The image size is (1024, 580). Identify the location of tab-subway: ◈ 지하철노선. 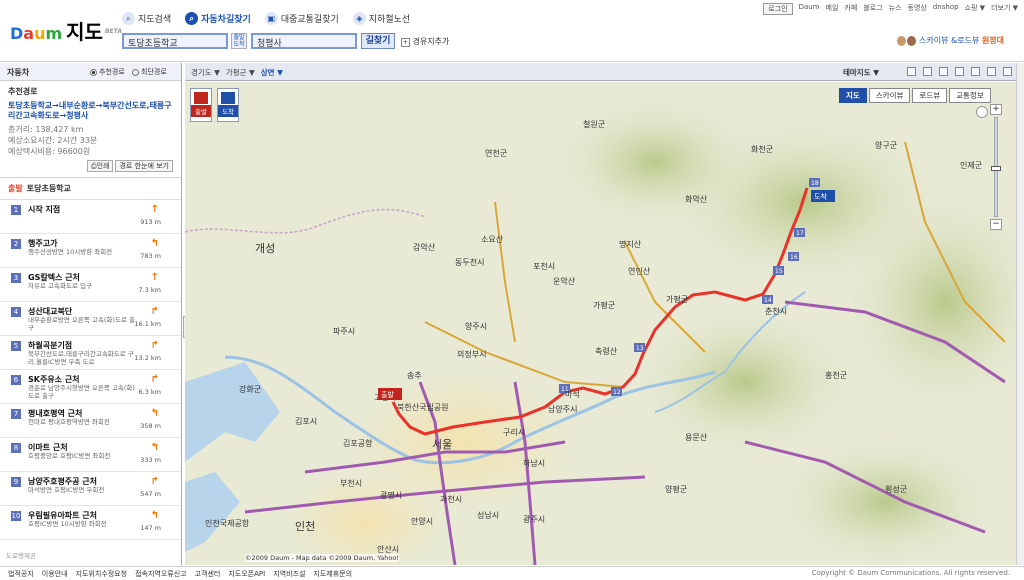
(381, 18).